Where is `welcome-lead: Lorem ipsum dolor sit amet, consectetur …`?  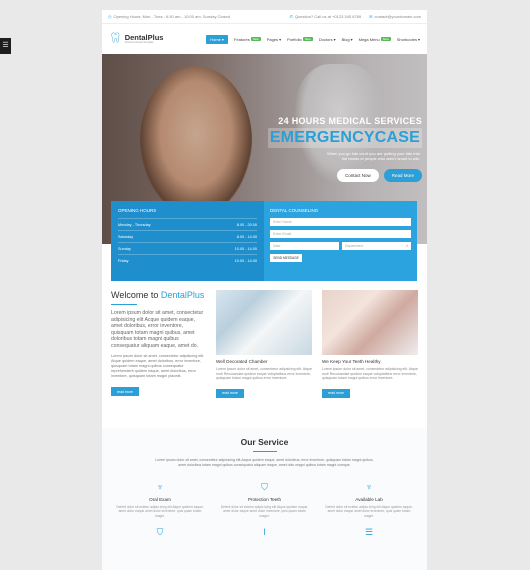 welcome-lead: Lorem ipsum dolor sit amet, consectetur … is located at coordinates (157, 329).